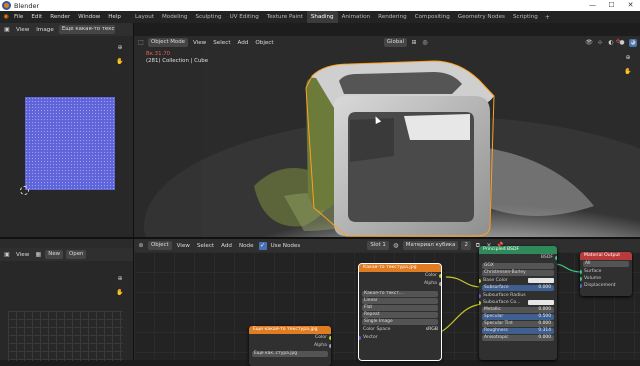 The width and height of the screenshot is (640, 366). I want to click on node-2-image-field: Еще как..стура.jpg, so click(290, 354).